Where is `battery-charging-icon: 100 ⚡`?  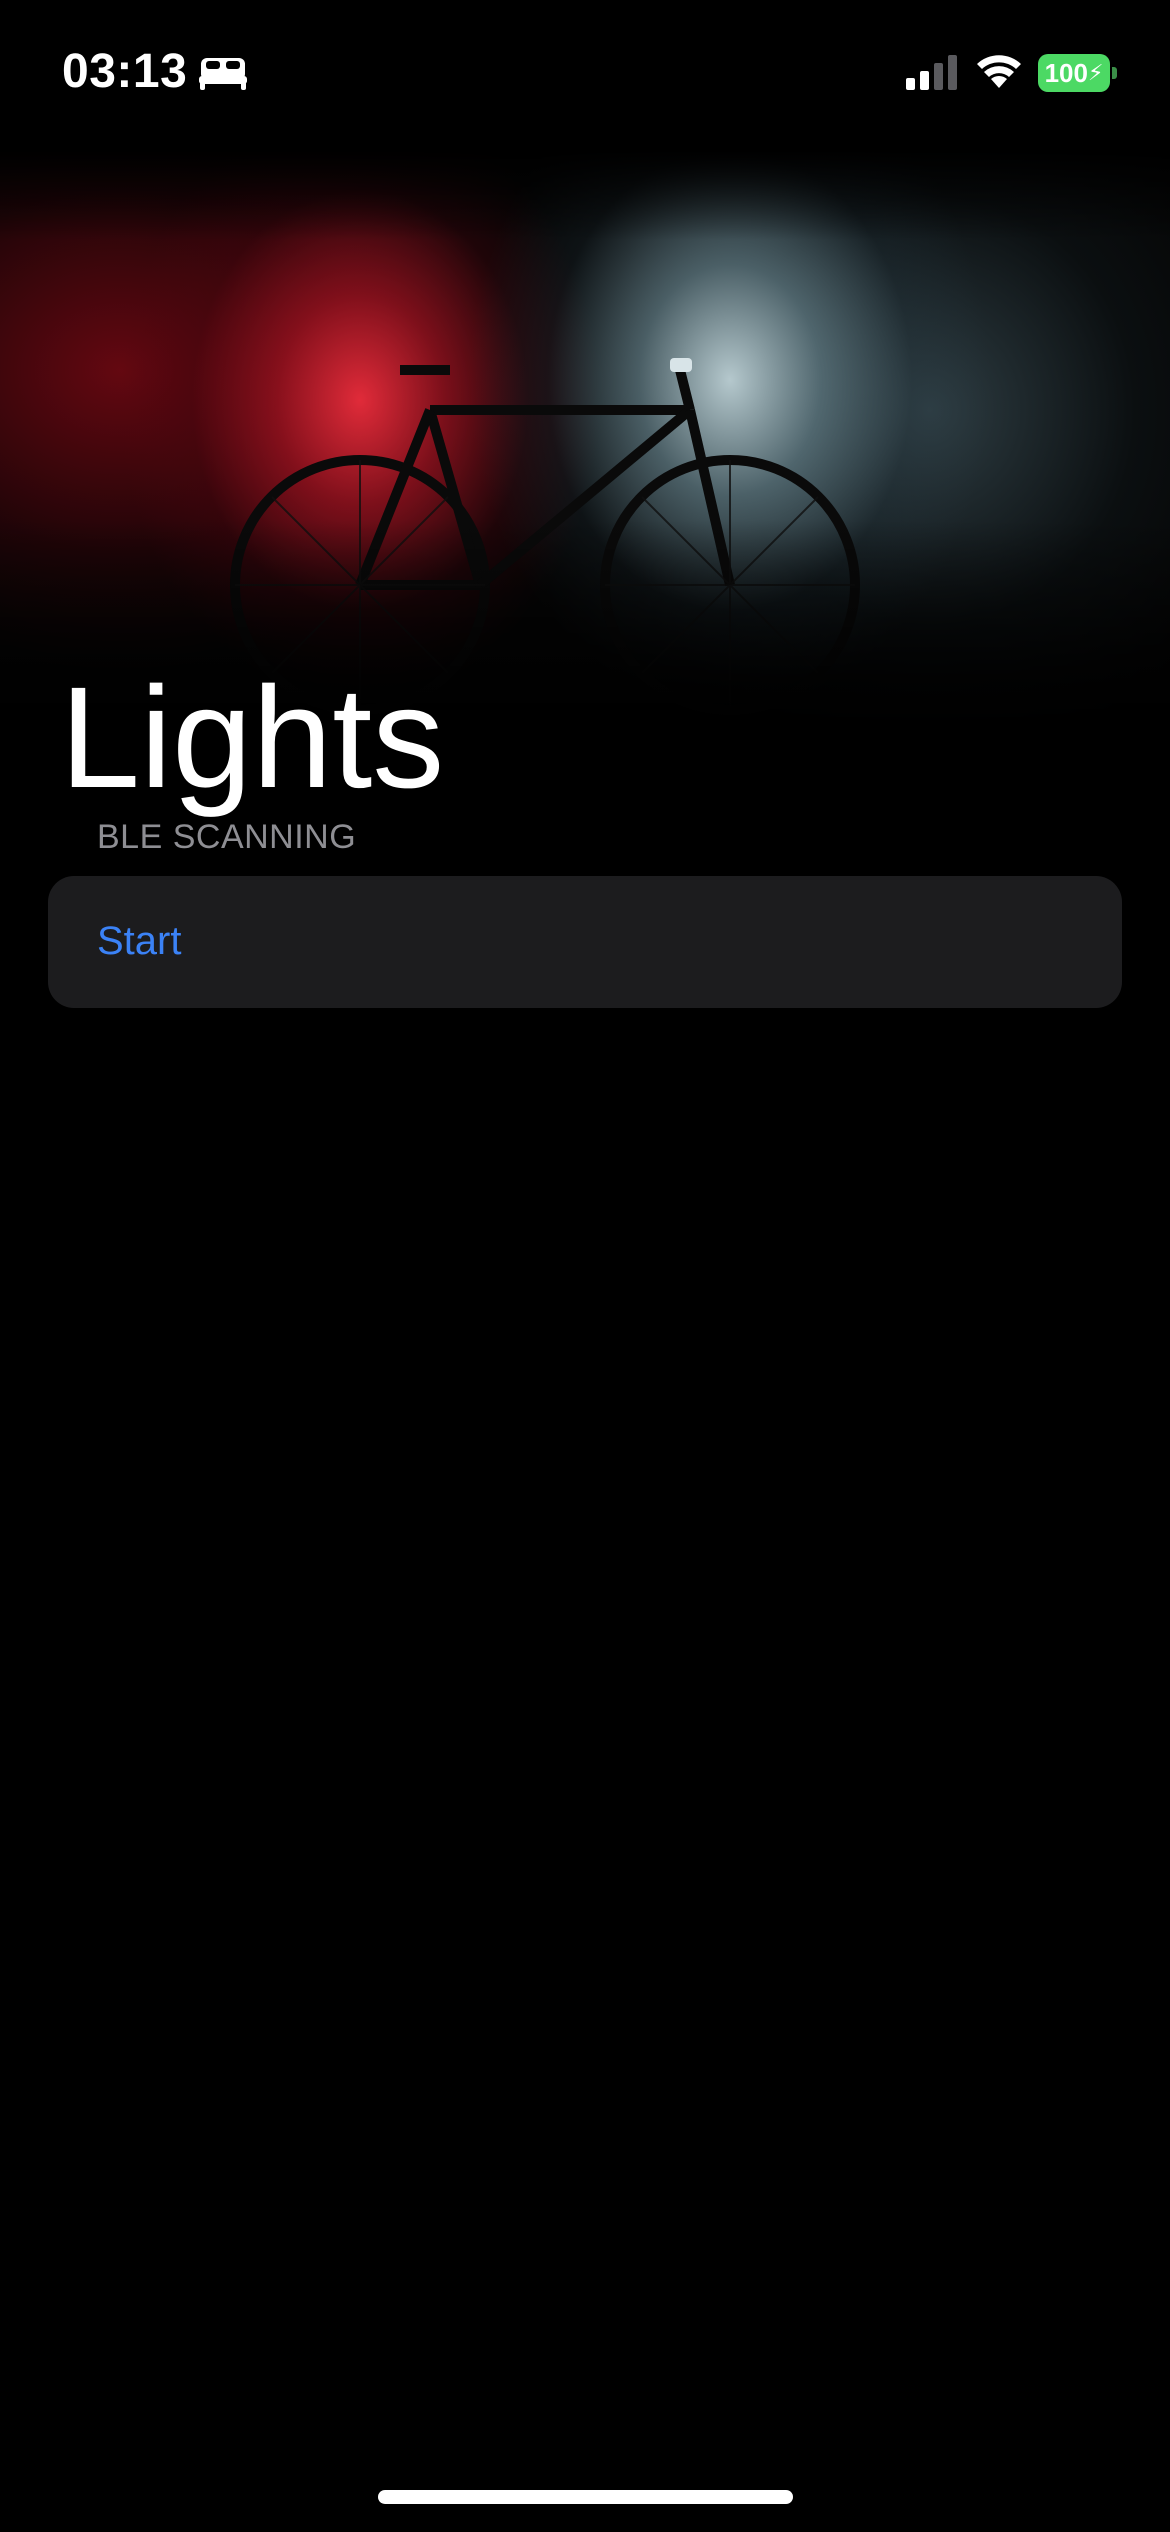
battery-charging-icon: 100 ⚡ is located at coordinates (1077, 73).